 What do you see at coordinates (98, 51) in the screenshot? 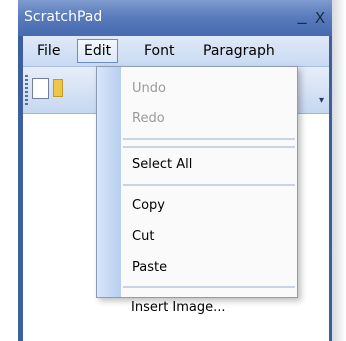
I see `menu-edit: Edit` at bounding box center [98, 51].